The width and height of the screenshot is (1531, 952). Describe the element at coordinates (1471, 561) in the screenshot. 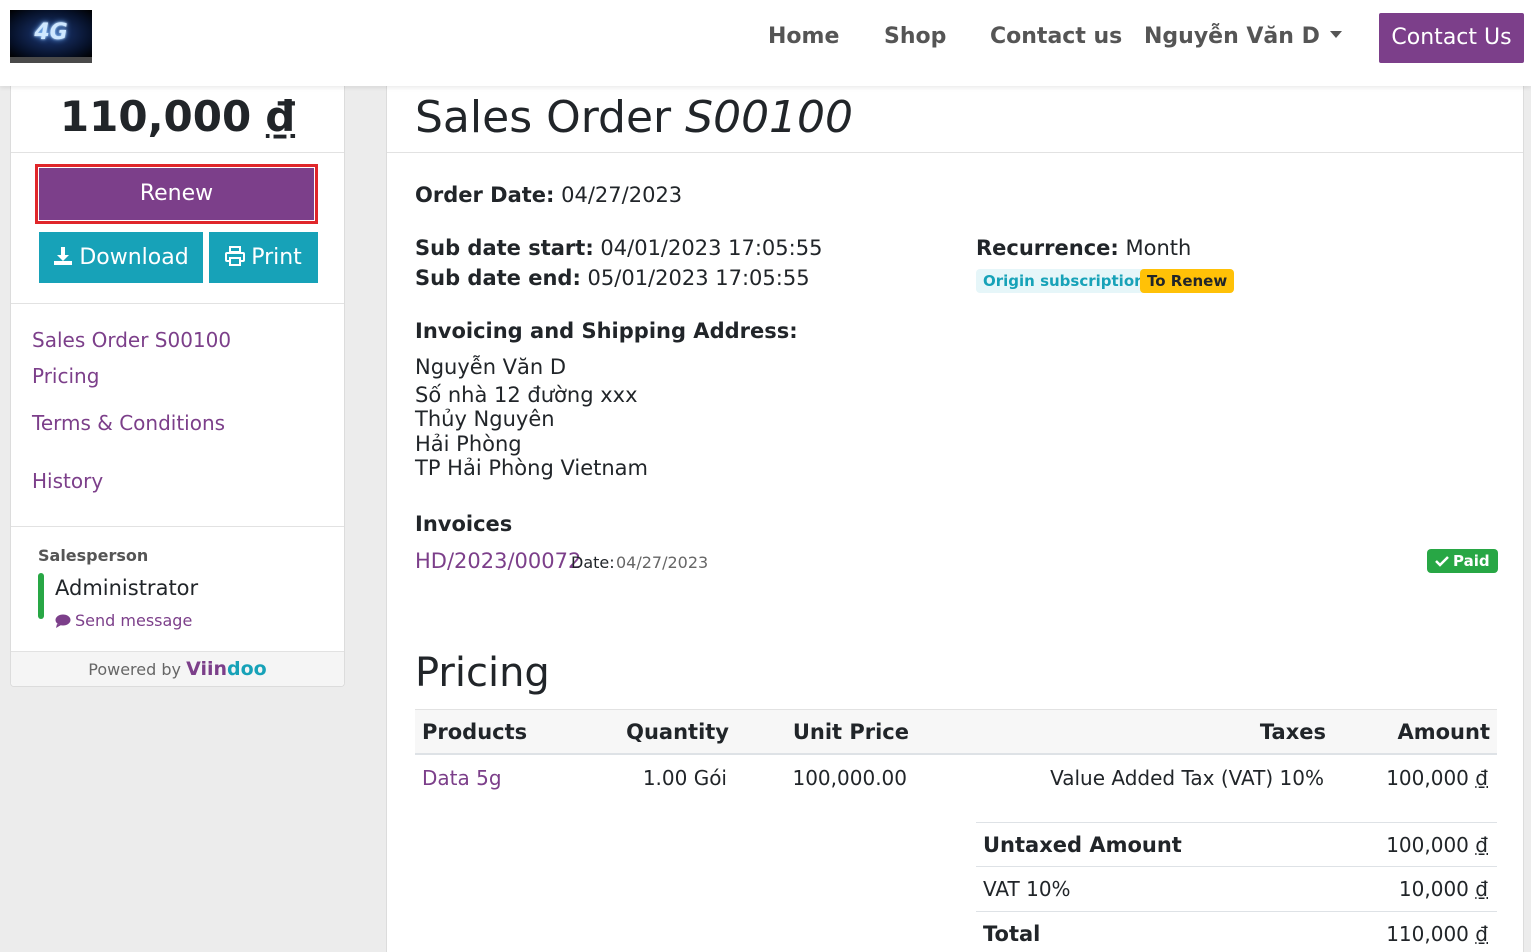

I see `paid-status-label: Paid` at that location.